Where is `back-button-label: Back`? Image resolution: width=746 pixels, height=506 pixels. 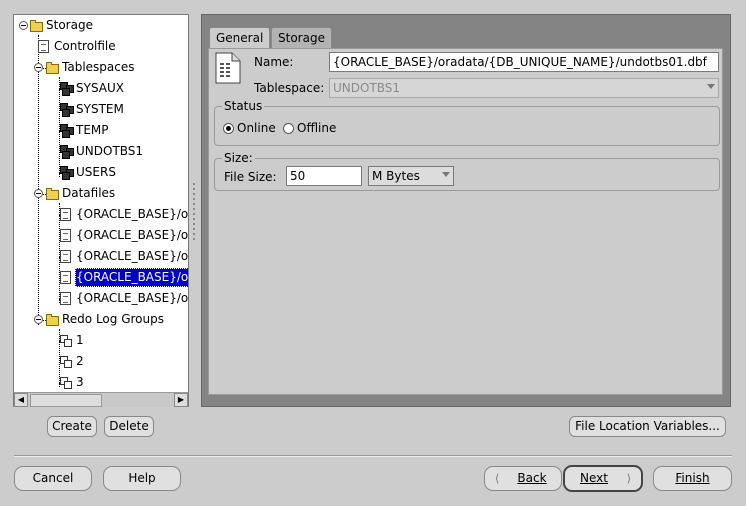
back-button-label: Back is located at coordinates (532, 478).